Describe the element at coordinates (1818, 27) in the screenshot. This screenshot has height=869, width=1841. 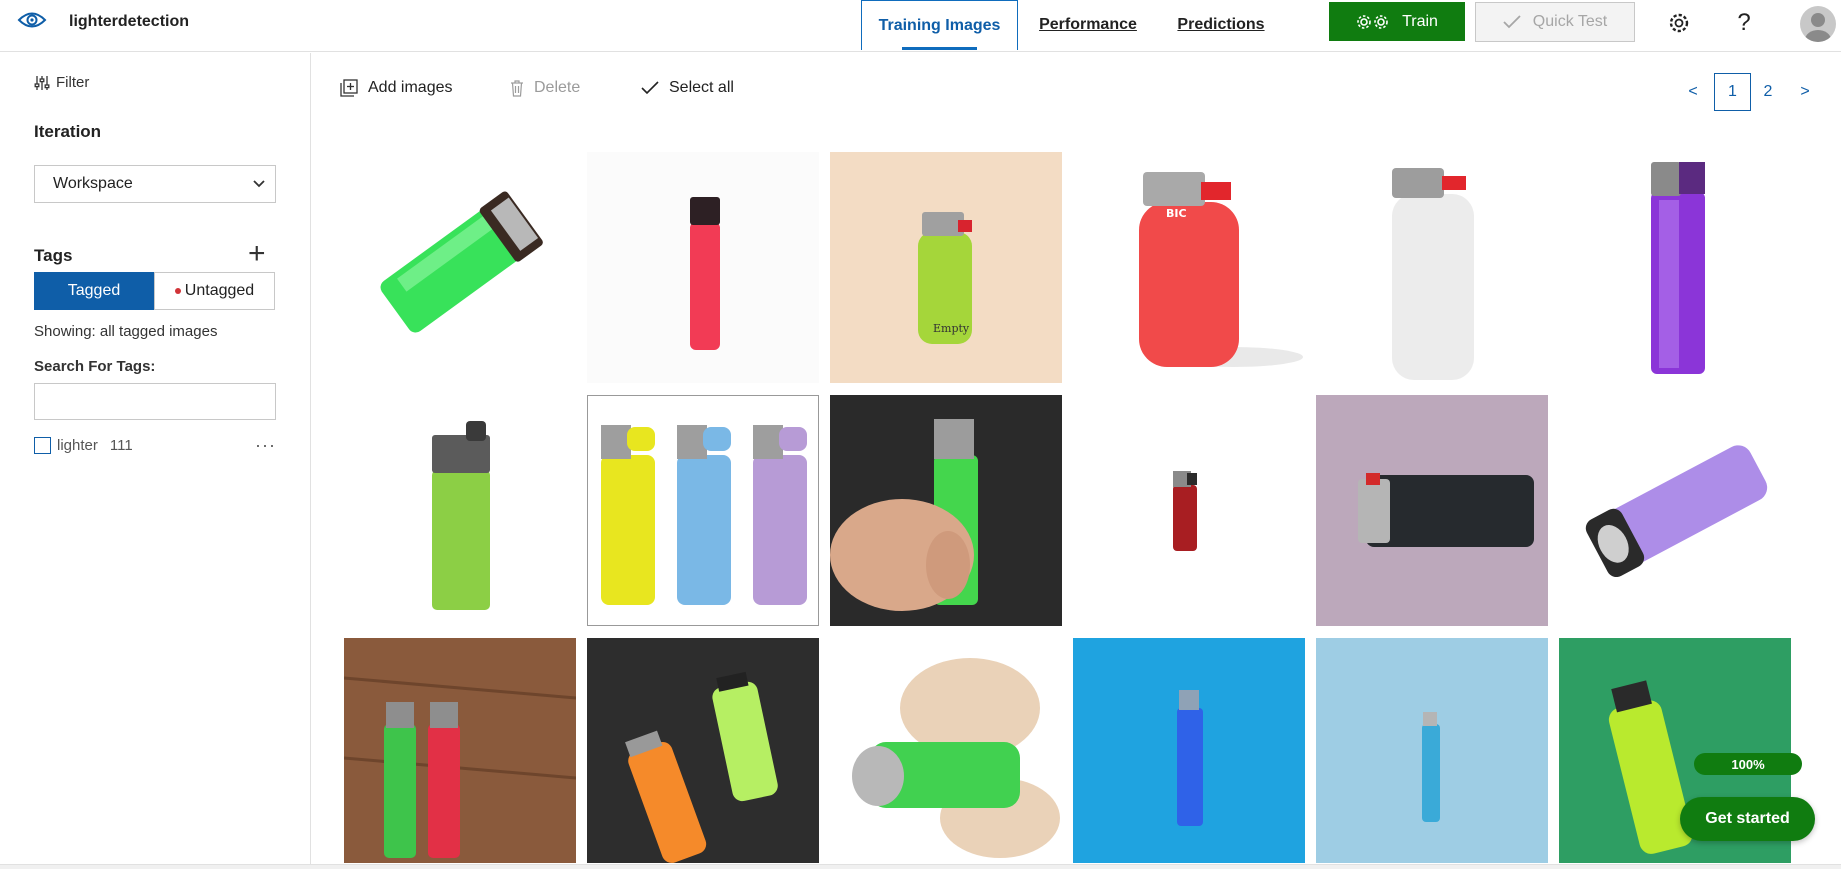
I see `user-icon` at that location.